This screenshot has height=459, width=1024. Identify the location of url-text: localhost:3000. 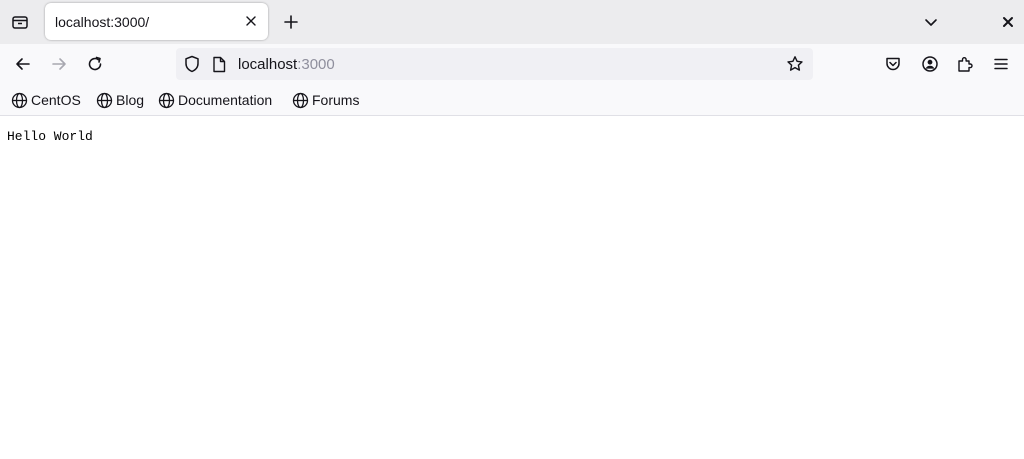
(286, 64).